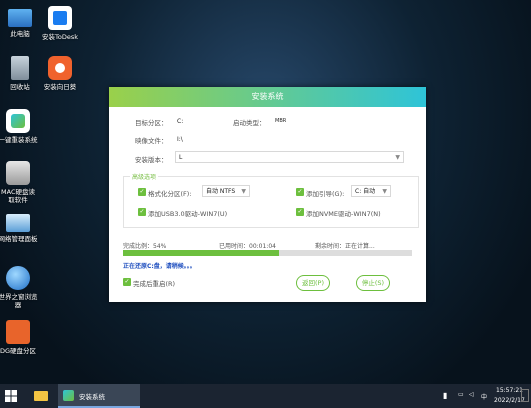 This screenshot has width=531, height=408. What do you see at coordinates (265, 396) in the screenshot?
I see `taskbar: 安装系统 ▮ ▭ ◁ 中 15:57:21 2022/2/17` at bounding box center [265, 396].